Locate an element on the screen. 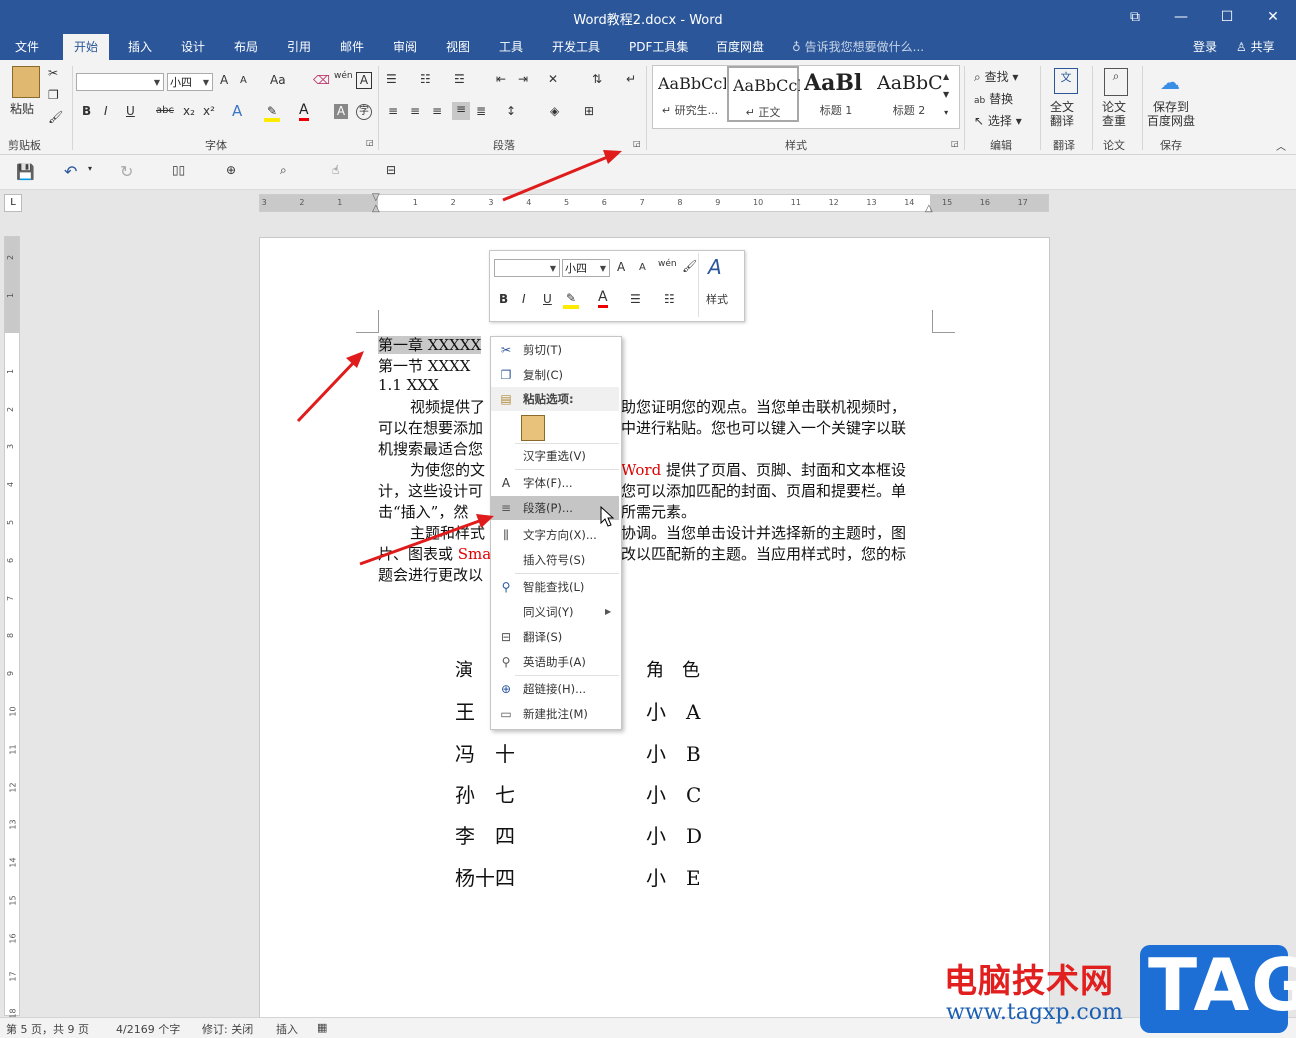 This screenshot has width=1296, height=1038. menu-item-english-assistant: ⚲ 英语助手(A) is located at coordinates (555, 662).